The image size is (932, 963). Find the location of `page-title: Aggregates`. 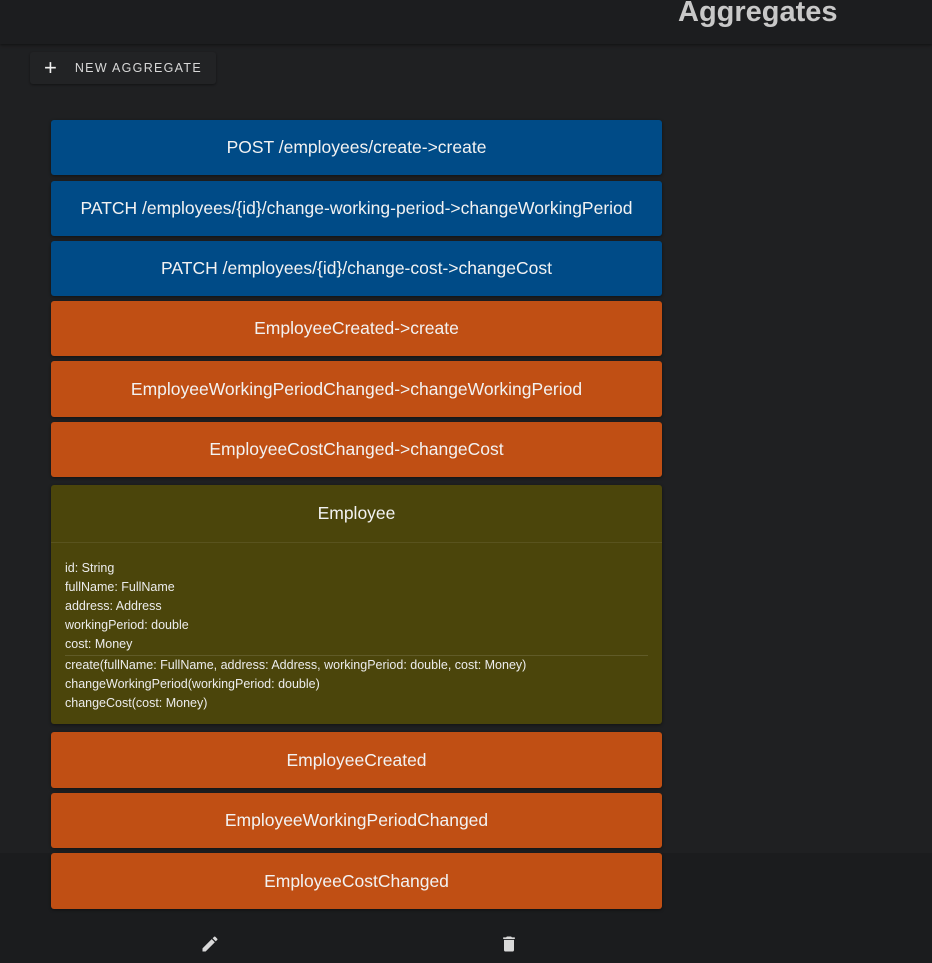

page-title: Aggregates is located at coordinates (758, 14).